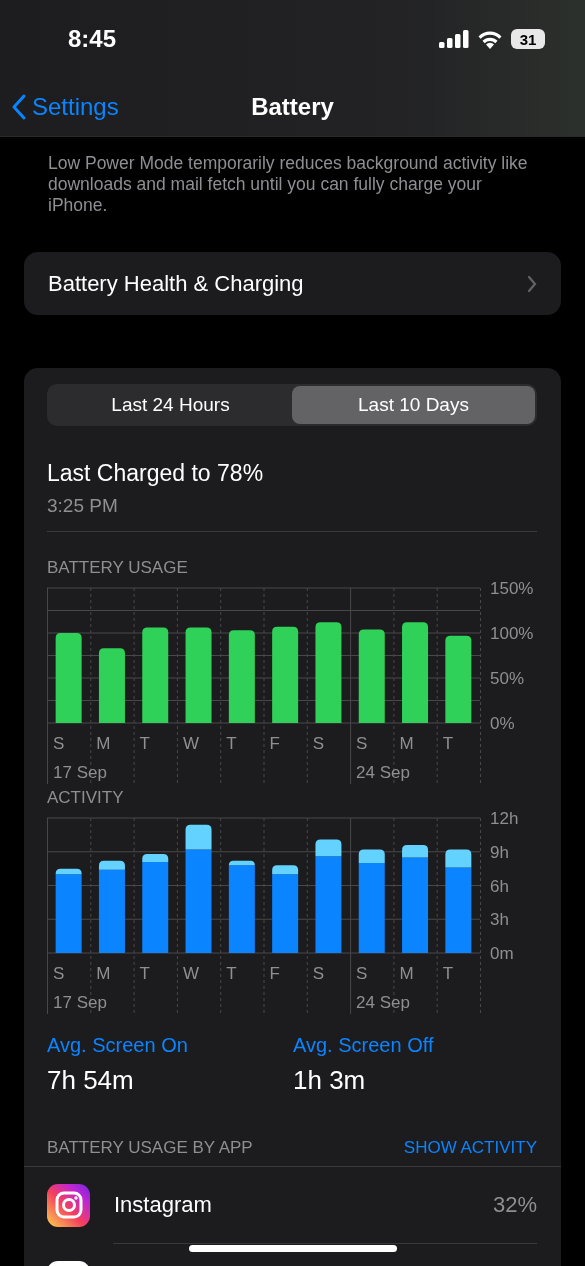 The width and height of the screenshot is (585, 1266). I want to click on axis-label: 100%, so click(512, 633).